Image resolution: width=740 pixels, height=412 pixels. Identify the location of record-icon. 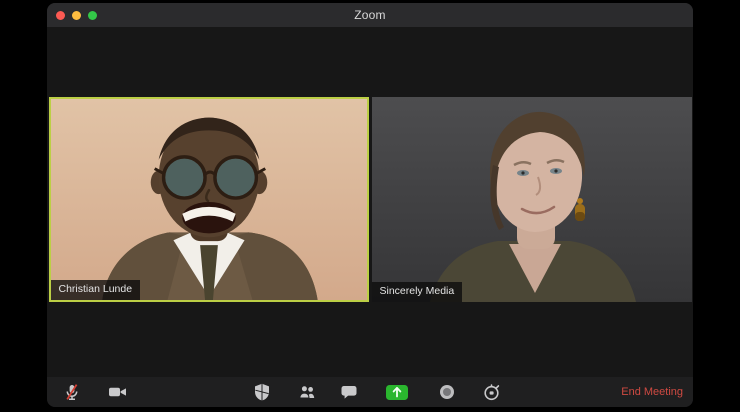
(447, 392).